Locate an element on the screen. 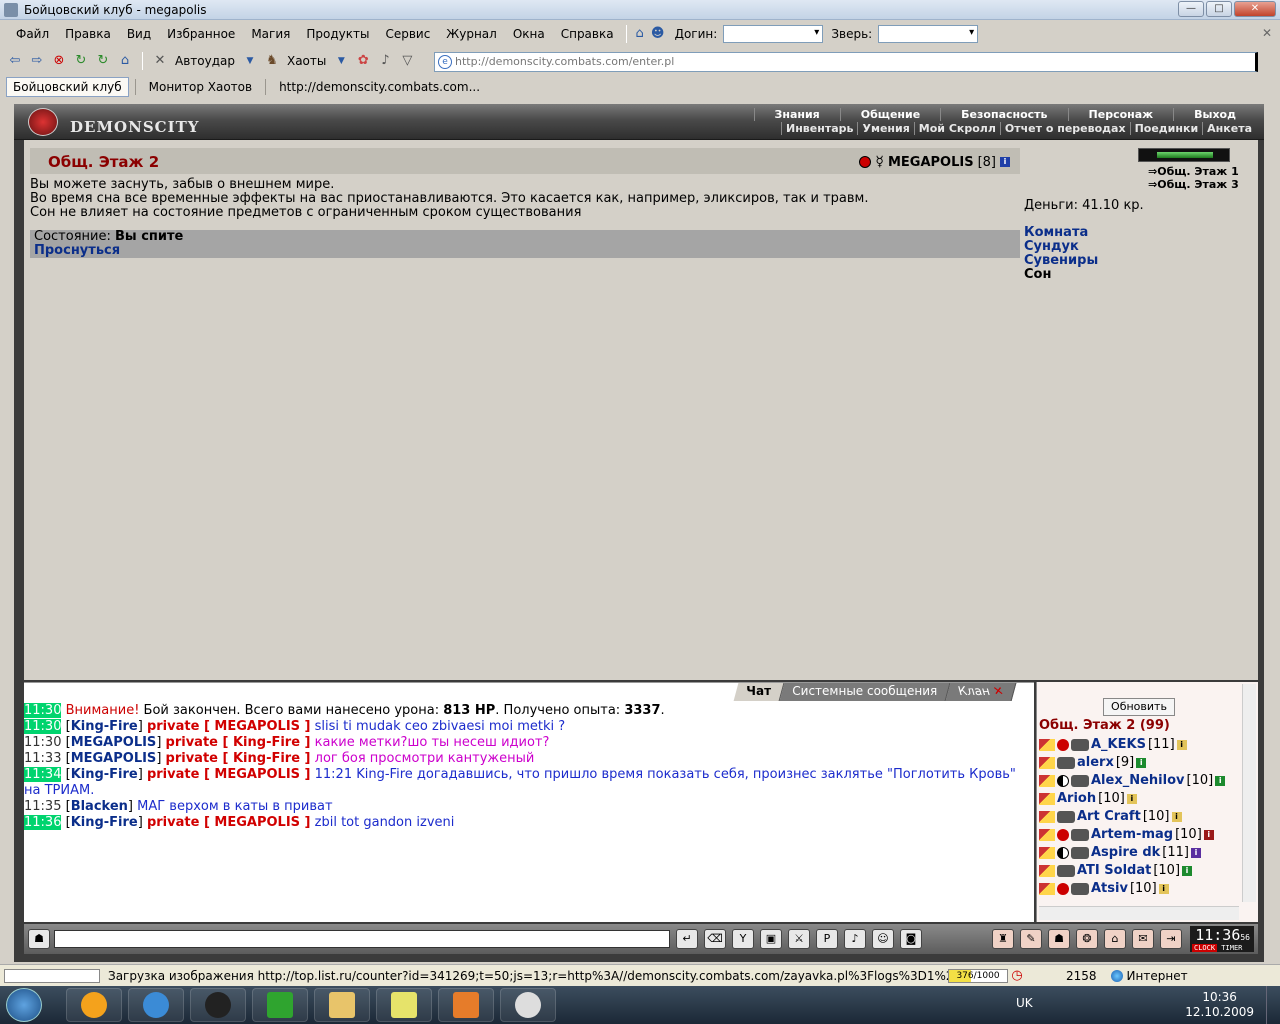  menu-file: Файл is located at coordinates (32, 34).